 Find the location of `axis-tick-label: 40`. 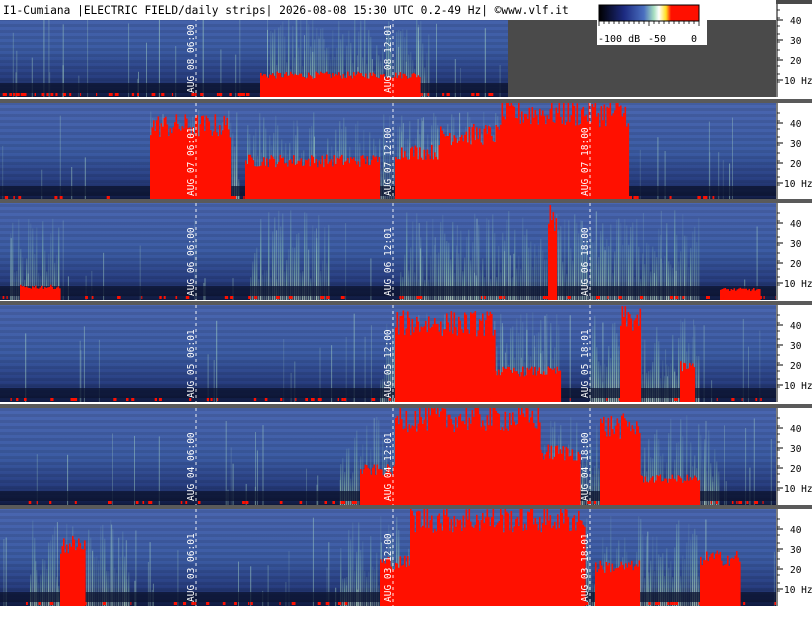

axis-tick-label: 40 is located at coordinates (796, 530).